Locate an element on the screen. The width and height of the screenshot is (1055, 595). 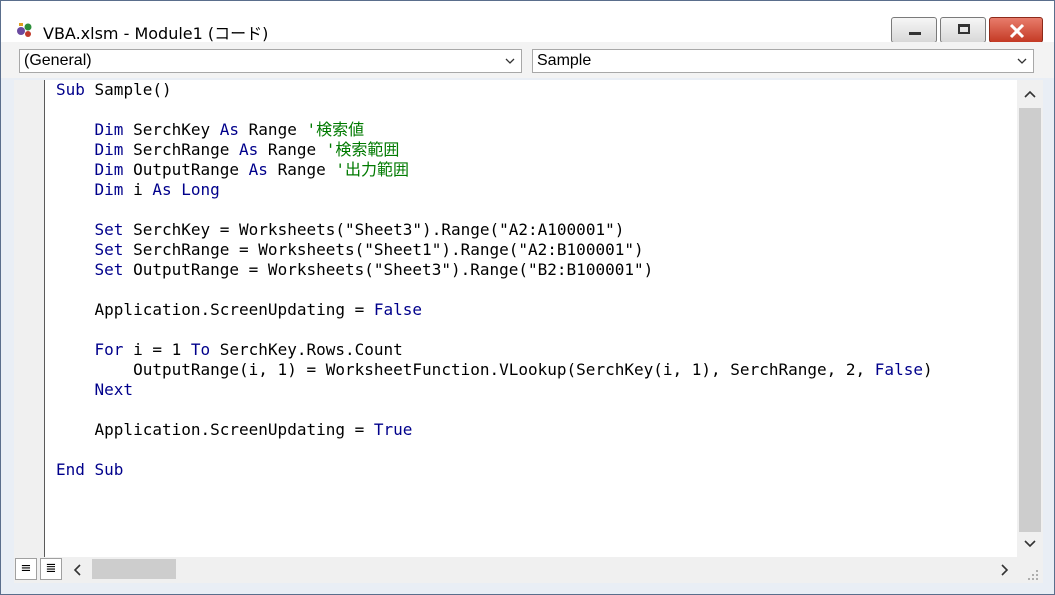
code-line: Application.ScreenUpdating = False is located at coordinates (239, 310).